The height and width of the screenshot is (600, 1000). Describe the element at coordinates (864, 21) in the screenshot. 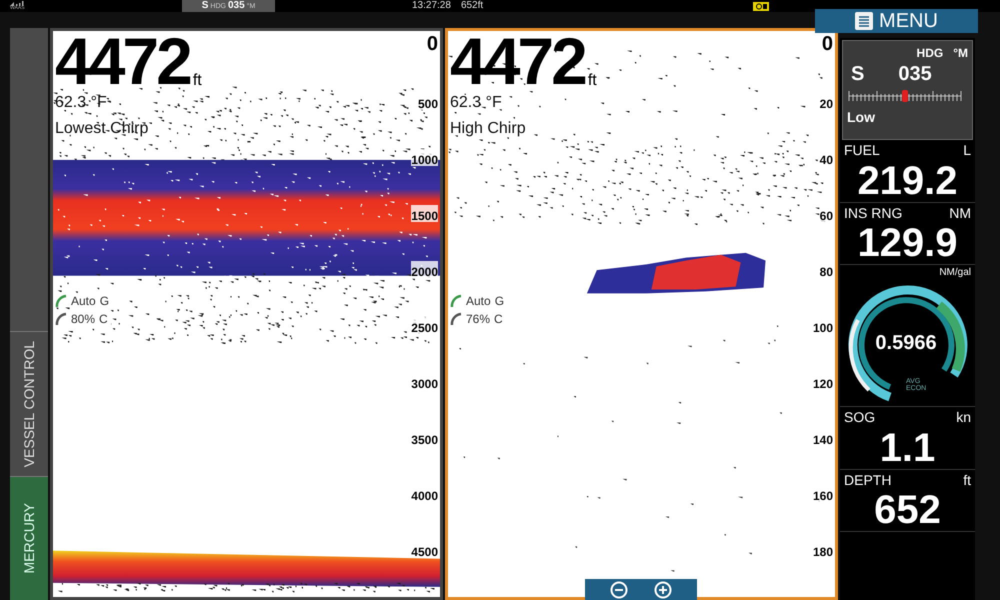

I see `menu-icon` at that location.